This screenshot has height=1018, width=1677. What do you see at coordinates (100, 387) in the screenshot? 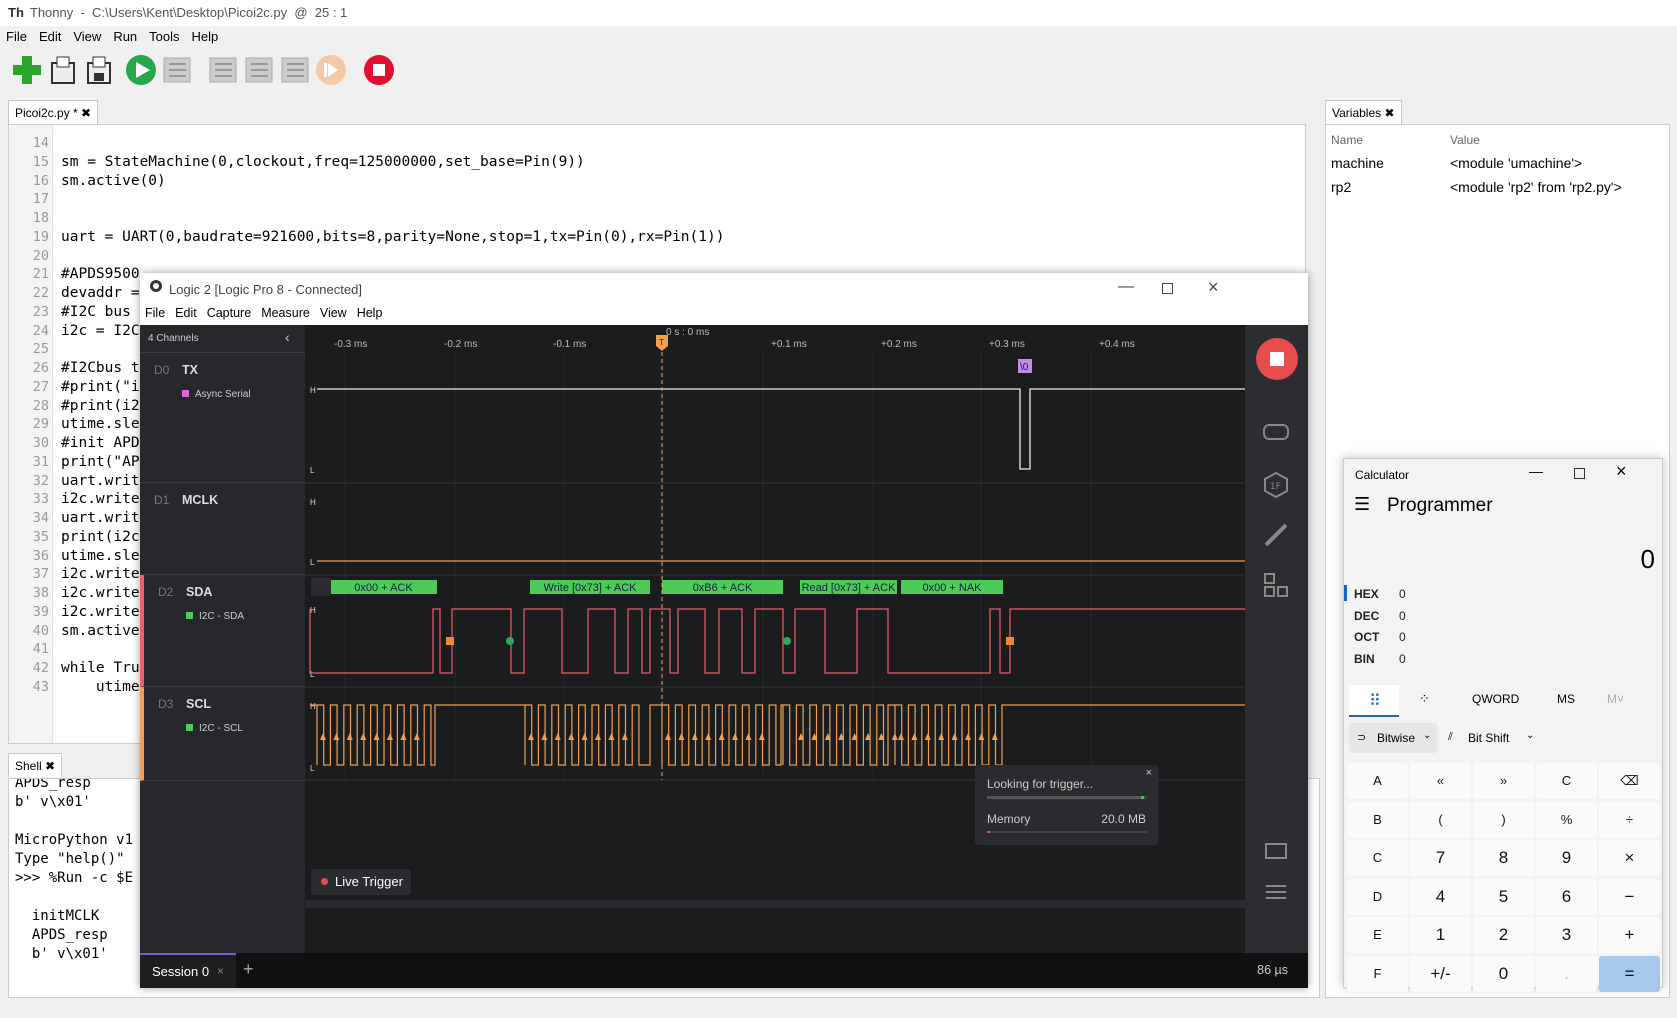
I see `code-line: #print("i` at bounding box center [100, 387].